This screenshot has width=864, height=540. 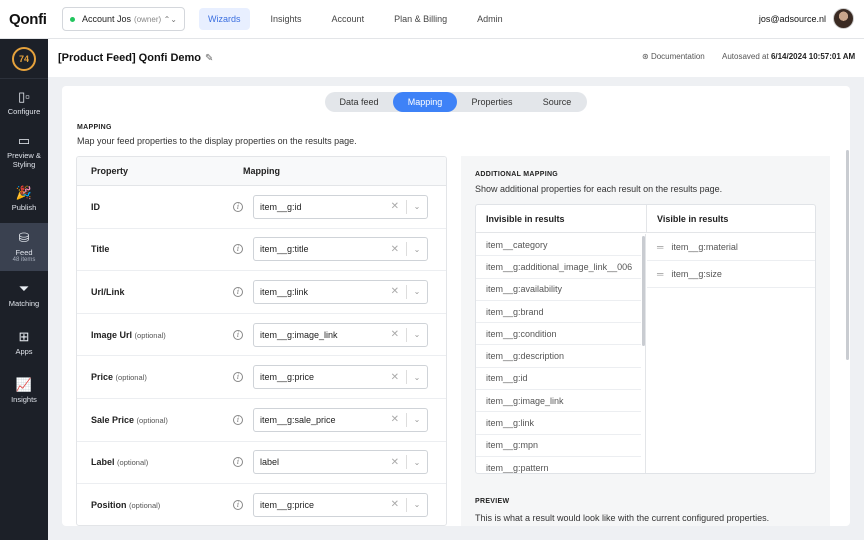 What do you see at coordinates (24, 295) in the screenshot?
I see `sidebar-item-matching: ⏷ Matching` at bounding box center [24, 295].